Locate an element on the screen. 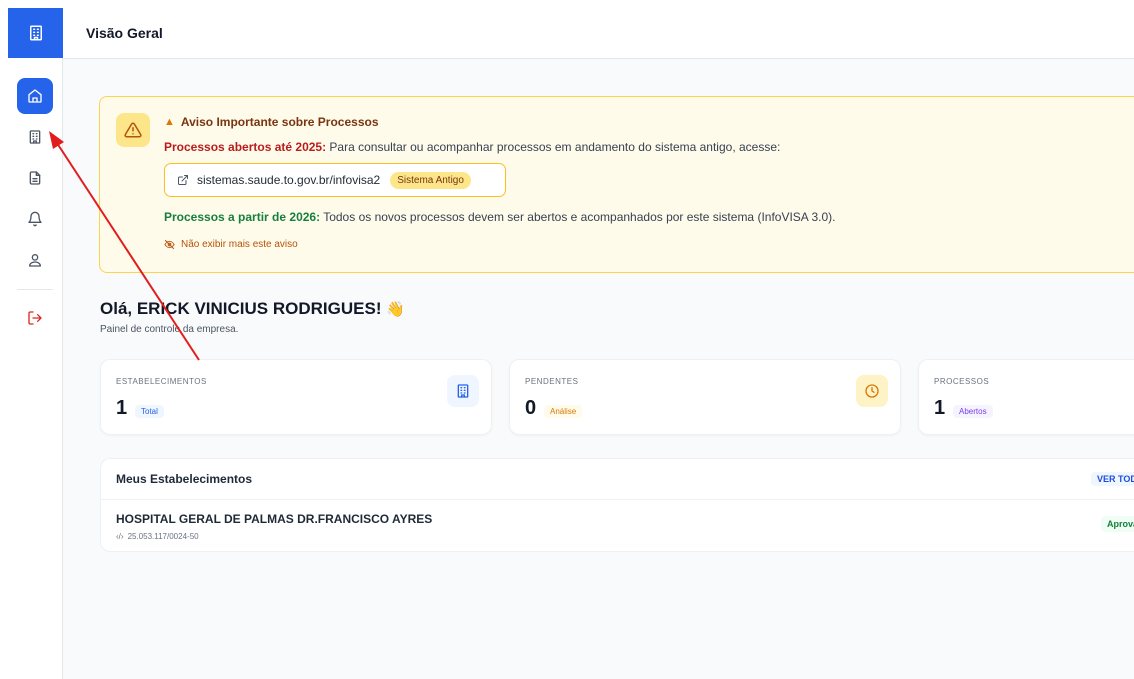  notice-title: ▲ Aviso Importante sobre Processos is located at coordinates (271, 122).